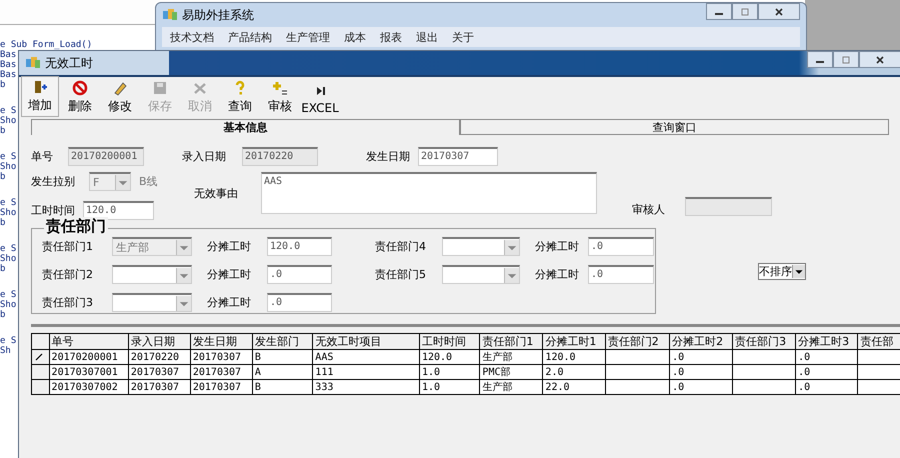  Describe the element at coordinates (88, 342) in the screenshot. I see `column-header: 单号` at that location.